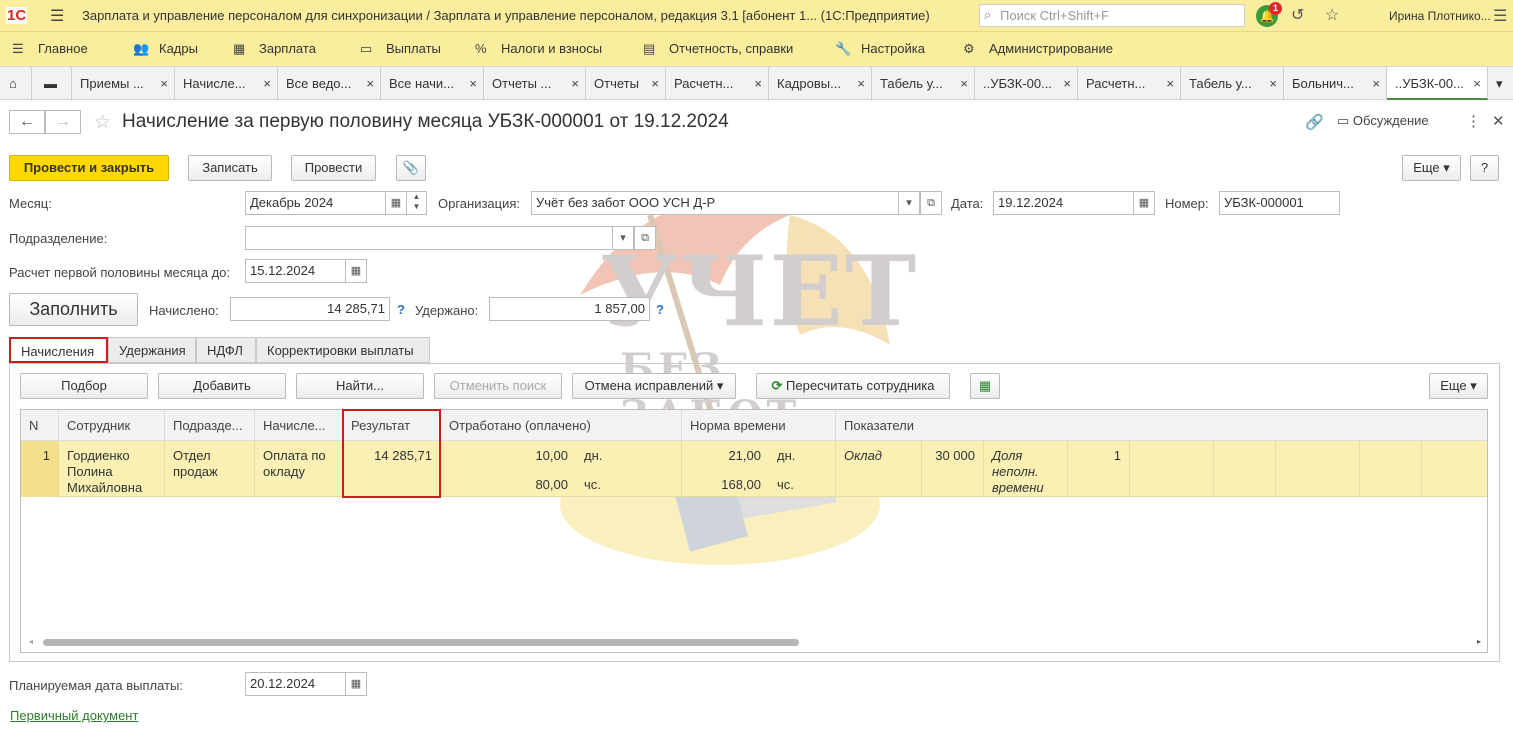 This screenshot has width=1513, height=729. What do you see at coordinates (230, 168) in the screenshot?
I see `save-button: Записать` at bounding box center [230, 168].